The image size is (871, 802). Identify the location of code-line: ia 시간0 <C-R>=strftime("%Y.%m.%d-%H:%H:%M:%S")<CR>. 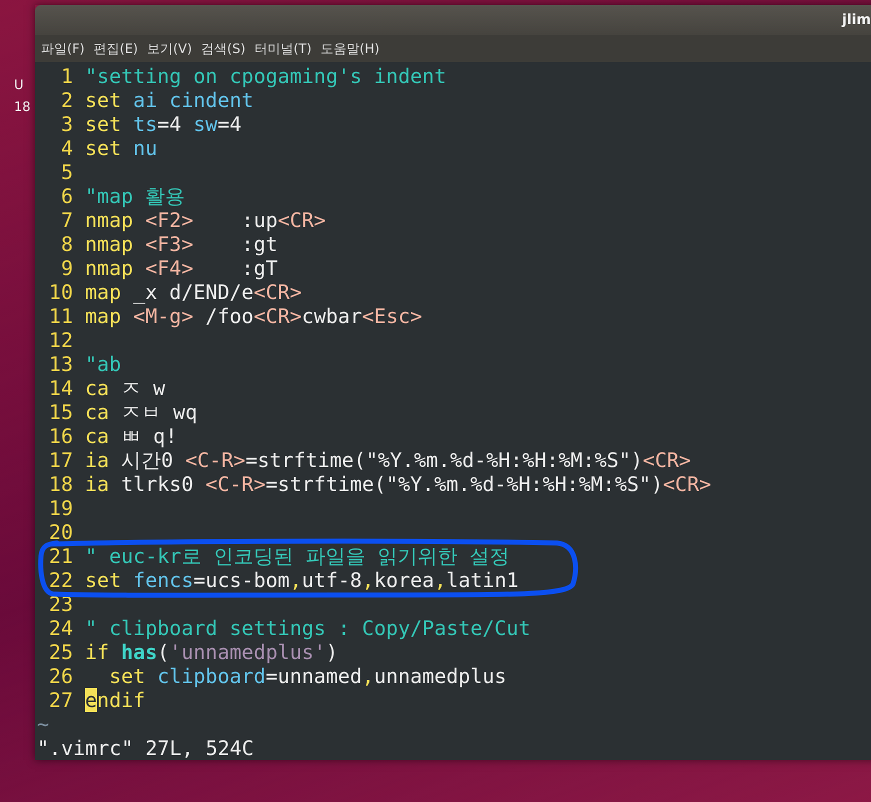
(388, 460).